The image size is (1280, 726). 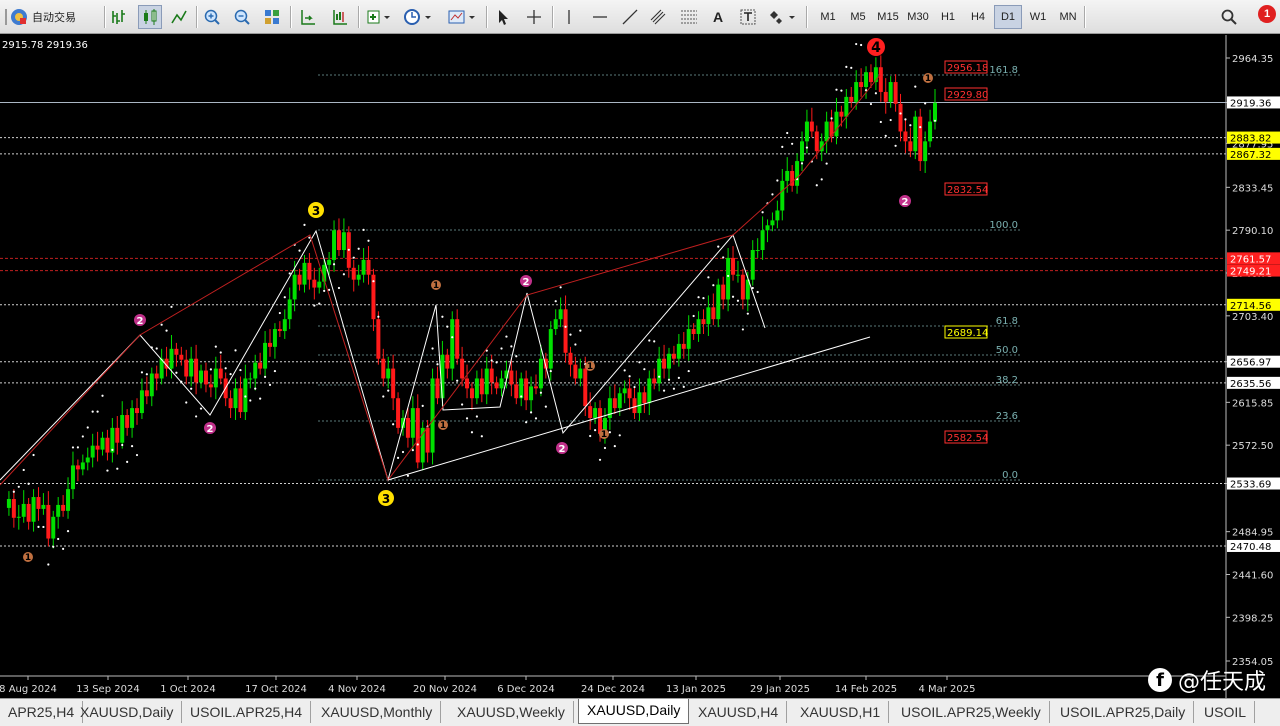 I want to click on timeframe-m15: M15, so click(x=888, y=17).